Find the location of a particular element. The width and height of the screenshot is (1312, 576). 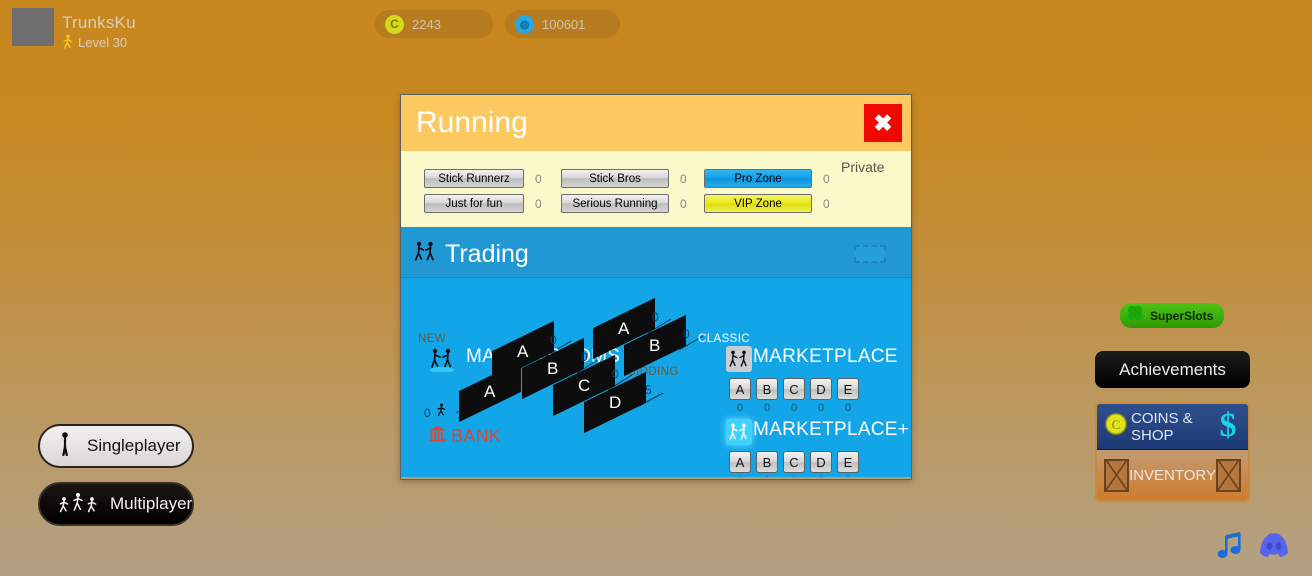

multiplayer-label: Multiplayer is located at coordinates (151, 503).